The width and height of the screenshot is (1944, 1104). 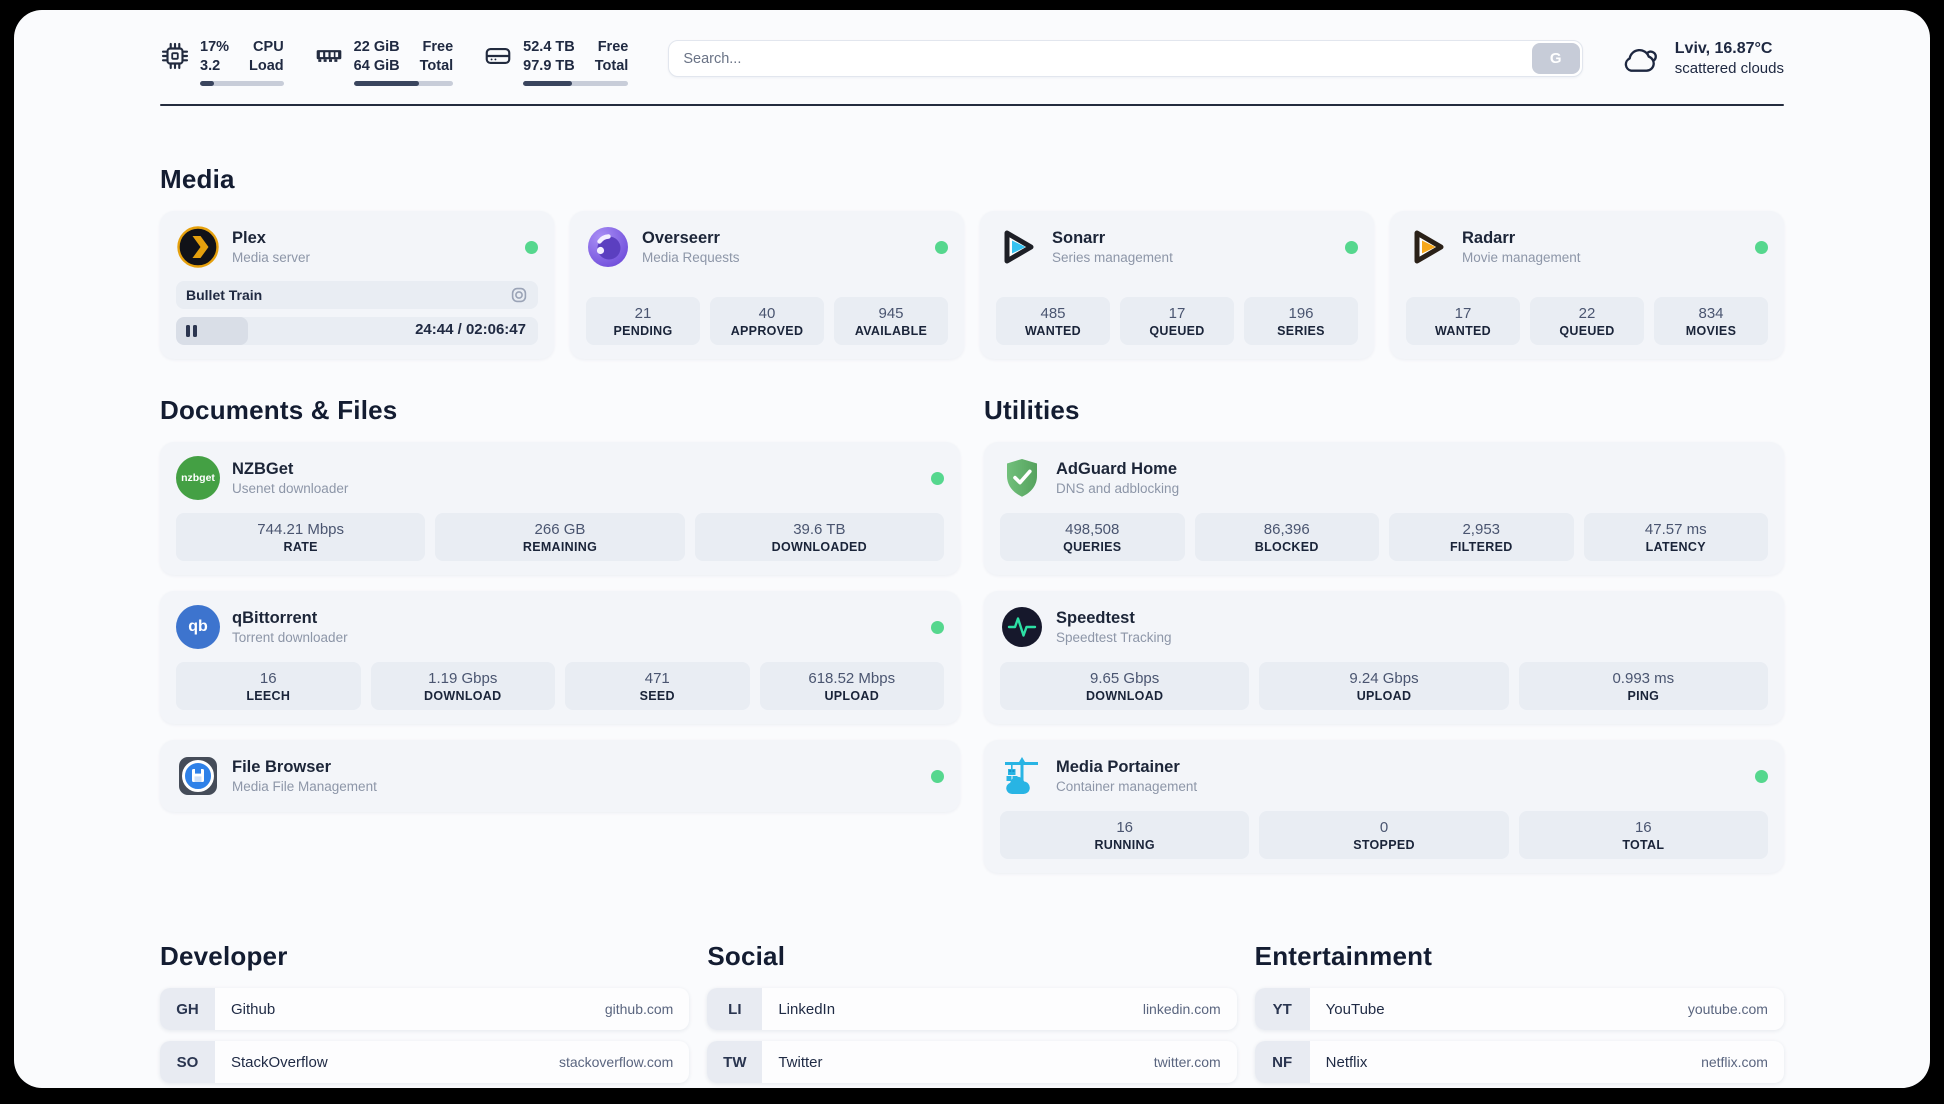 What do you see at coordinates (1519, 1009) in the screenshot?
I see `link-youtube: YT YouTube youtube.com` at bounding box center [1519, 1009].